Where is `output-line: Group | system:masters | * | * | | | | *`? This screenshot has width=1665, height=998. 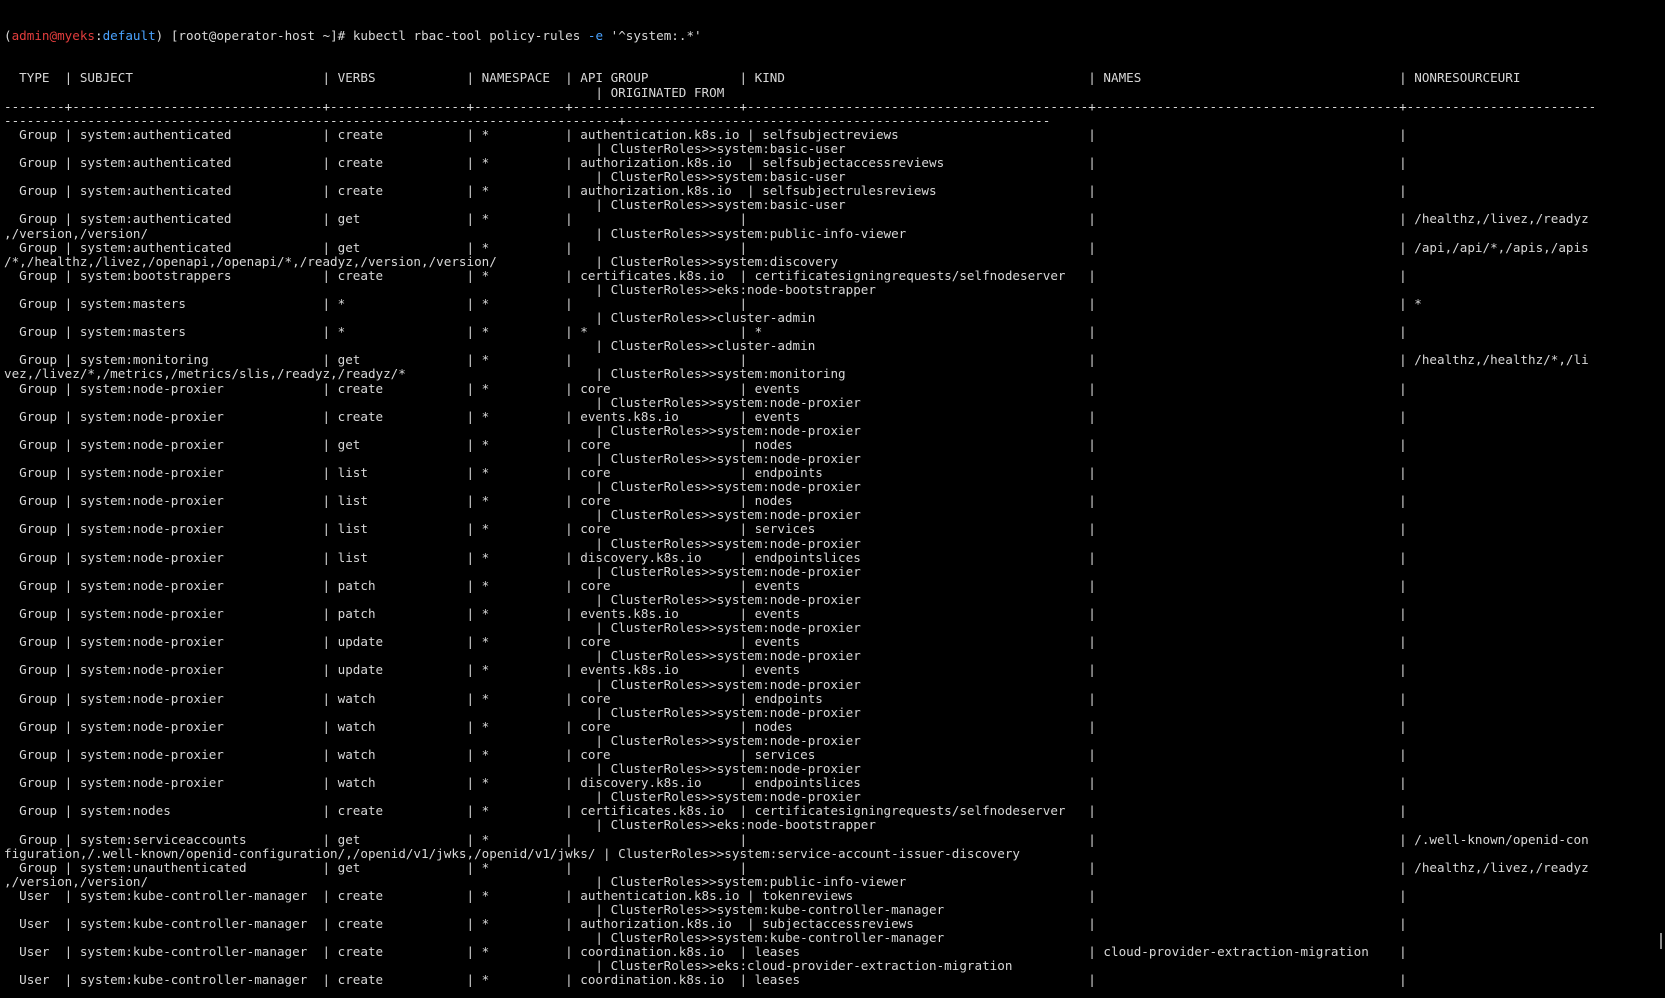 output-line: Group | system:masters | * | * | | | | * is located at coordinates (713, 303).